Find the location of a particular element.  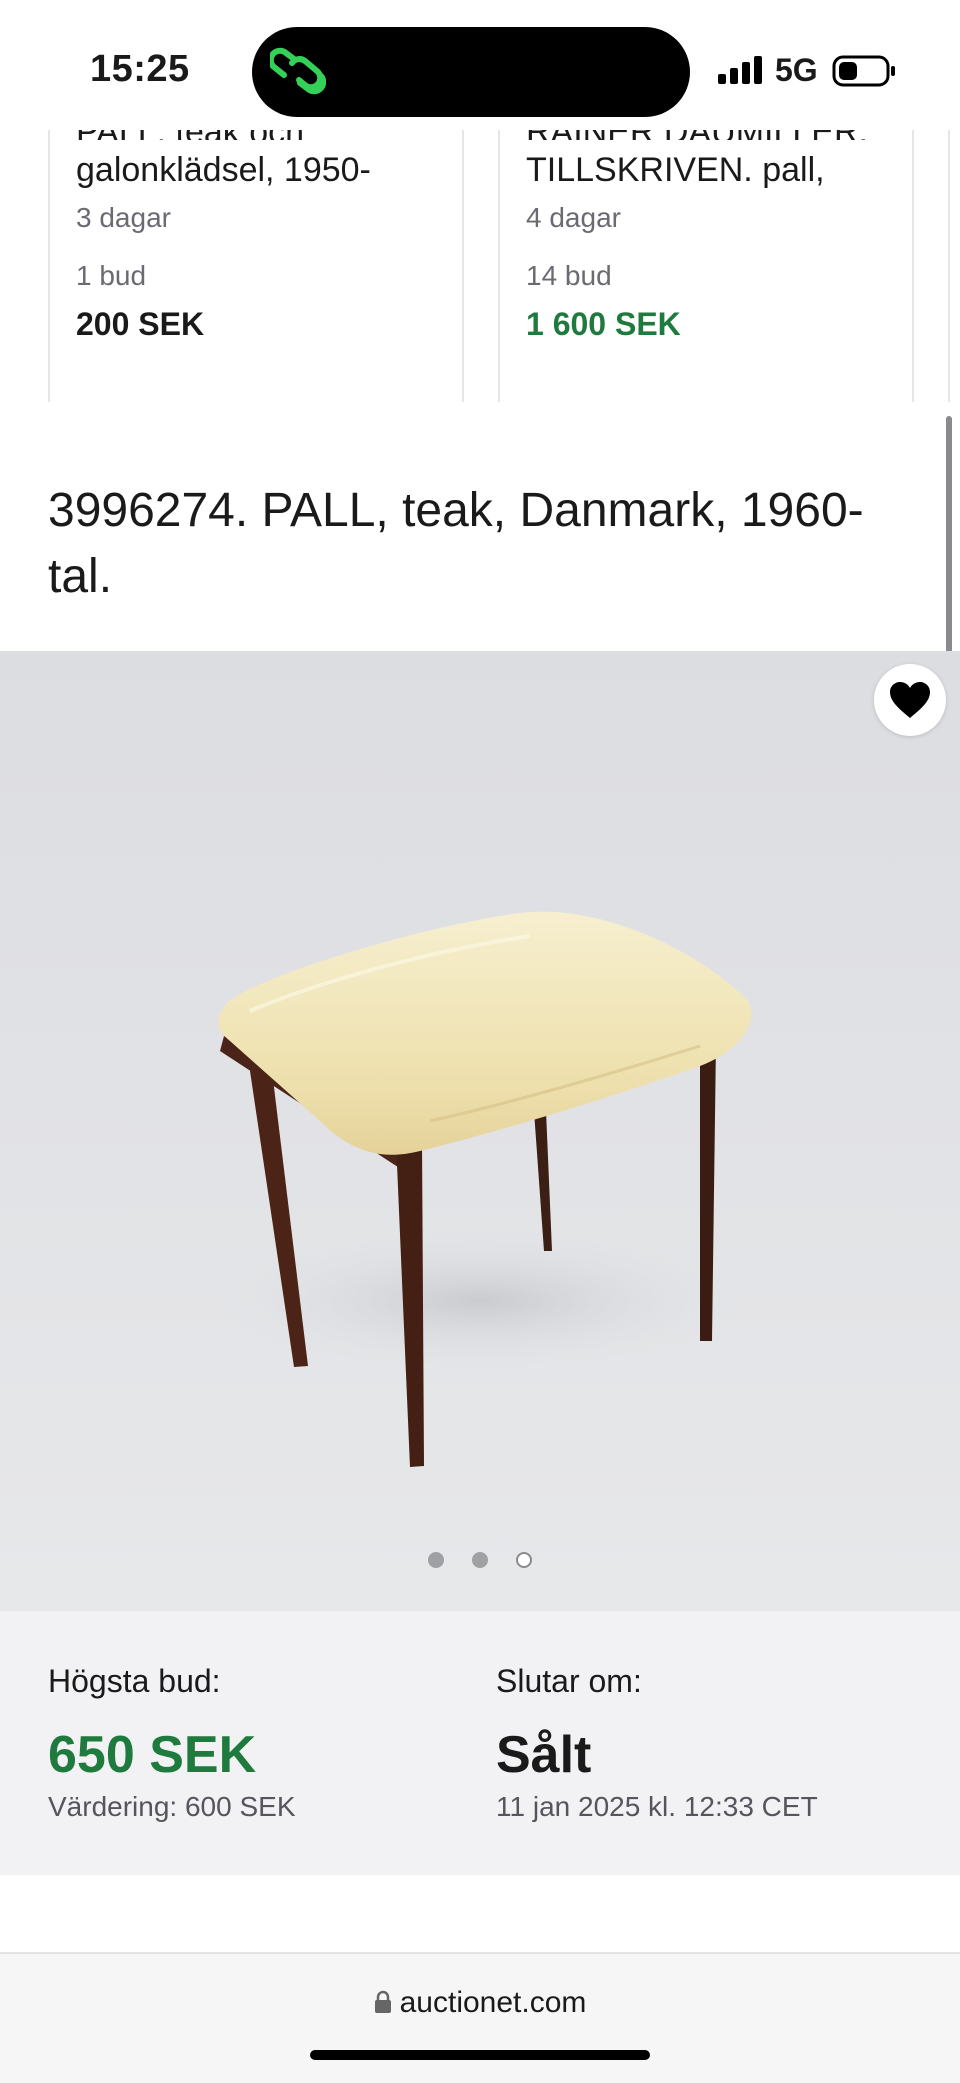

card-title-line1: PALL, teak och is located at coordinates (266, 135).